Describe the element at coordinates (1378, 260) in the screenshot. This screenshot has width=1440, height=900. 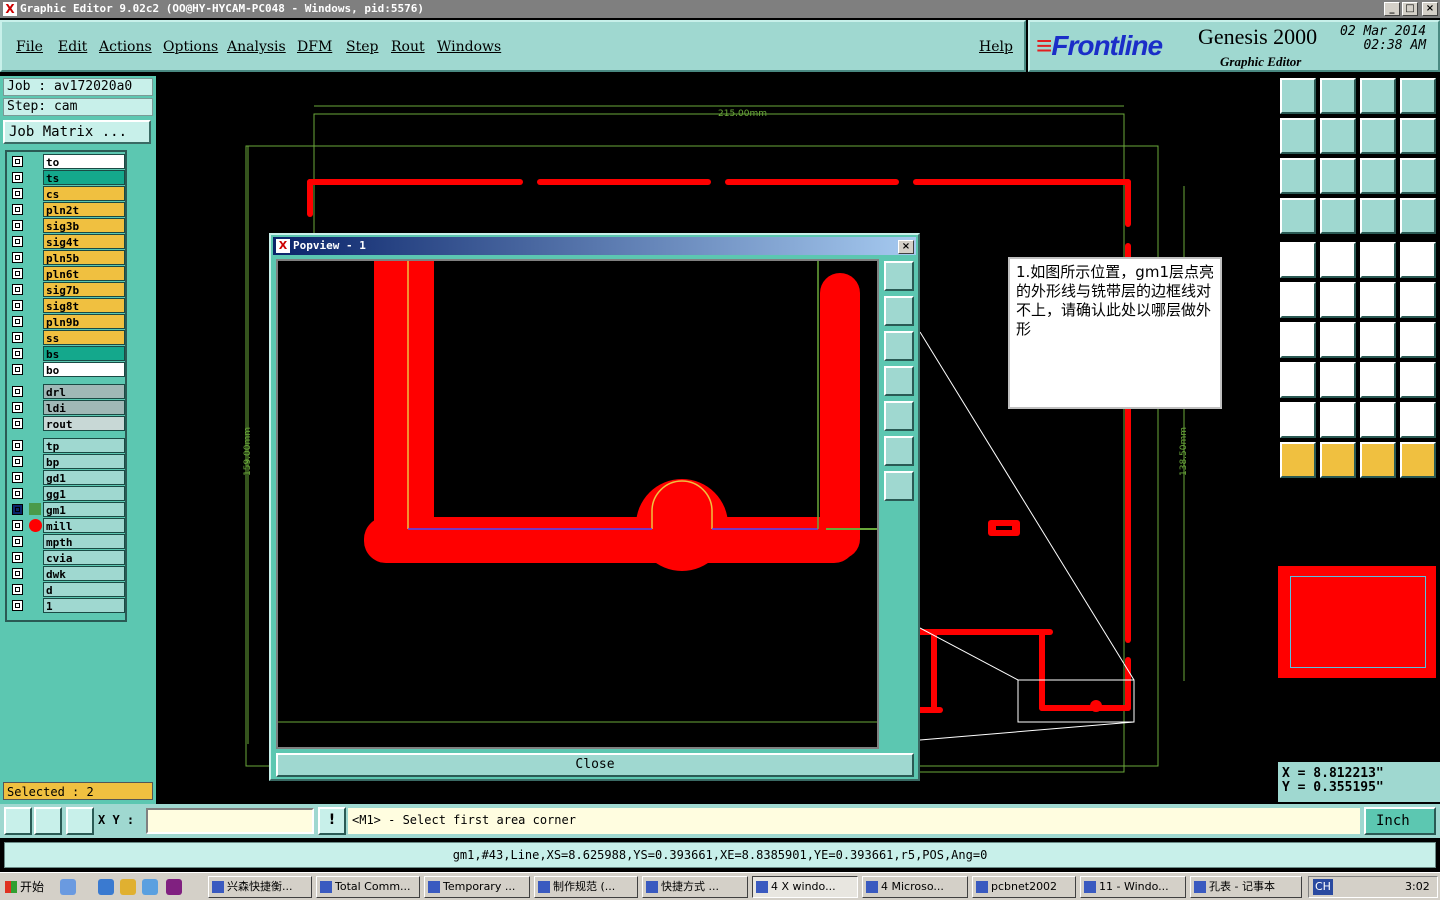
I see `ruler-icon` at that location.